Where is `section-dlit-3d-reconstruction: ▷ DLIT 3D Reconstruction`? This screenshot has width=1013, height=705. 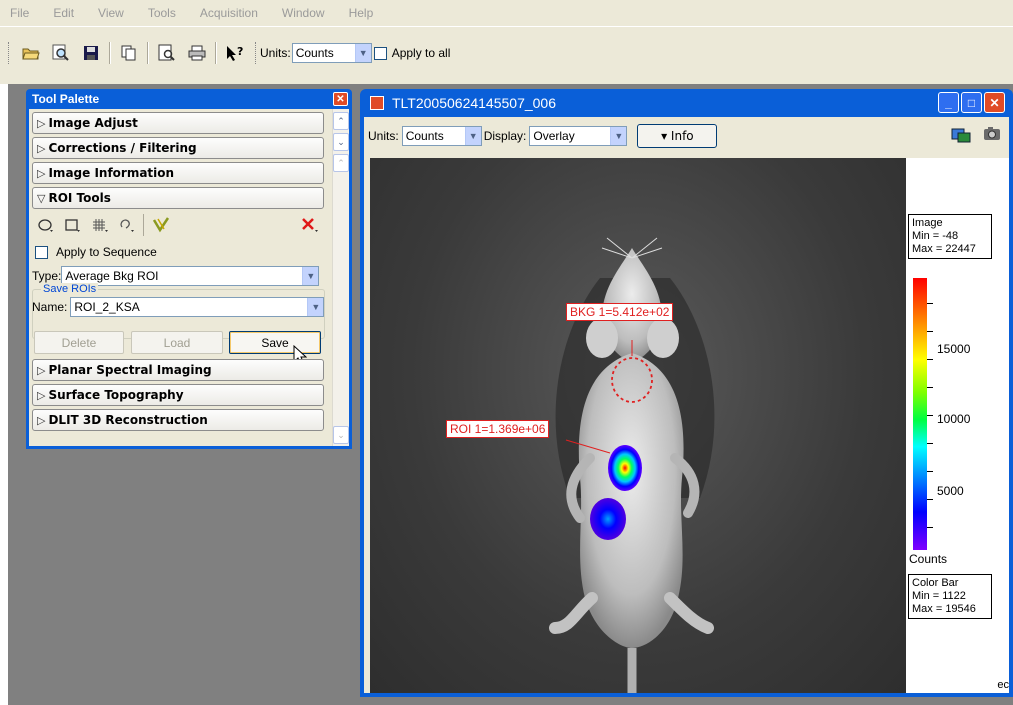 section-dlit-3d-reconstruction: ▷ DLIT 3D Reconstruction is located at coordinates (178, 420).